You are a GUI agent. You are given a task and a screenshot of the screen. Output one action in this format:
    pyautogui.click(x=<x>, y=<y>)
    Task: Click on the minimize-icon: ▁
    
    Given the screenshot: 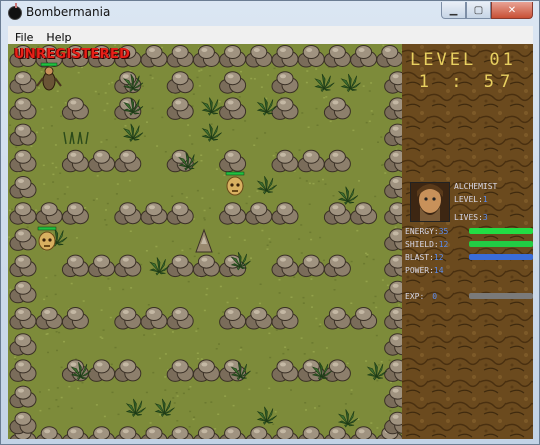 What is the action you would take?
    pyautogui.click(x=453, y=10)
    